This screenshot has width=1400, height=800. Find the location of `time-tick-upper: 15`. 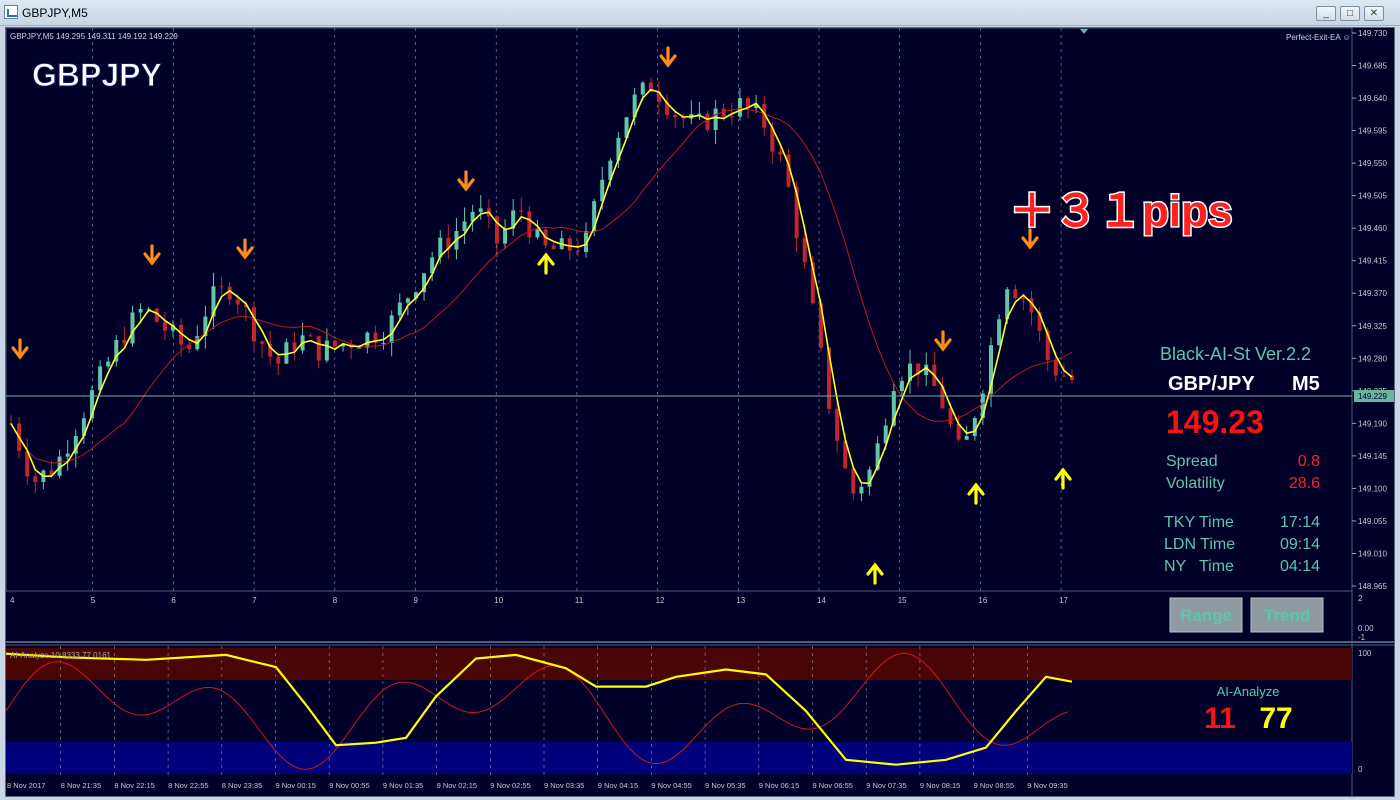

time-tick-upper: 15 is located at coordinates (902, 600).